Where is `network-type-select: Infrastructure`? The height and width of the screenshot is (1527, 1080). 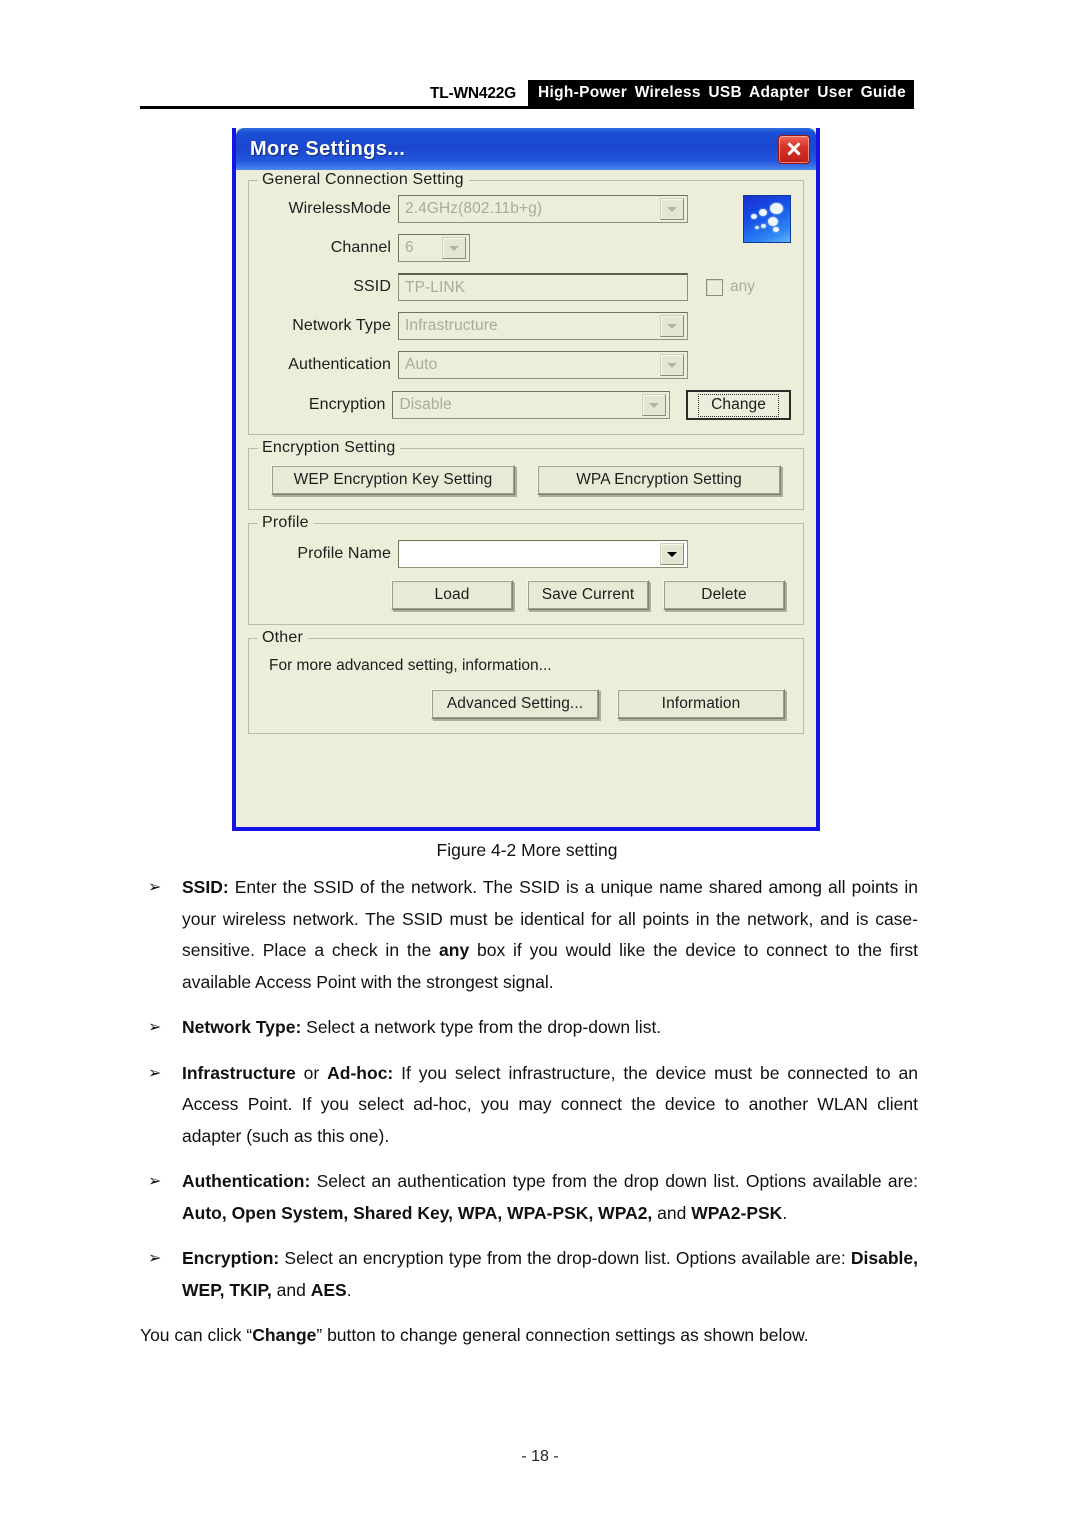
network-type-select: Infrastructure is located at coordinates (543, 326).